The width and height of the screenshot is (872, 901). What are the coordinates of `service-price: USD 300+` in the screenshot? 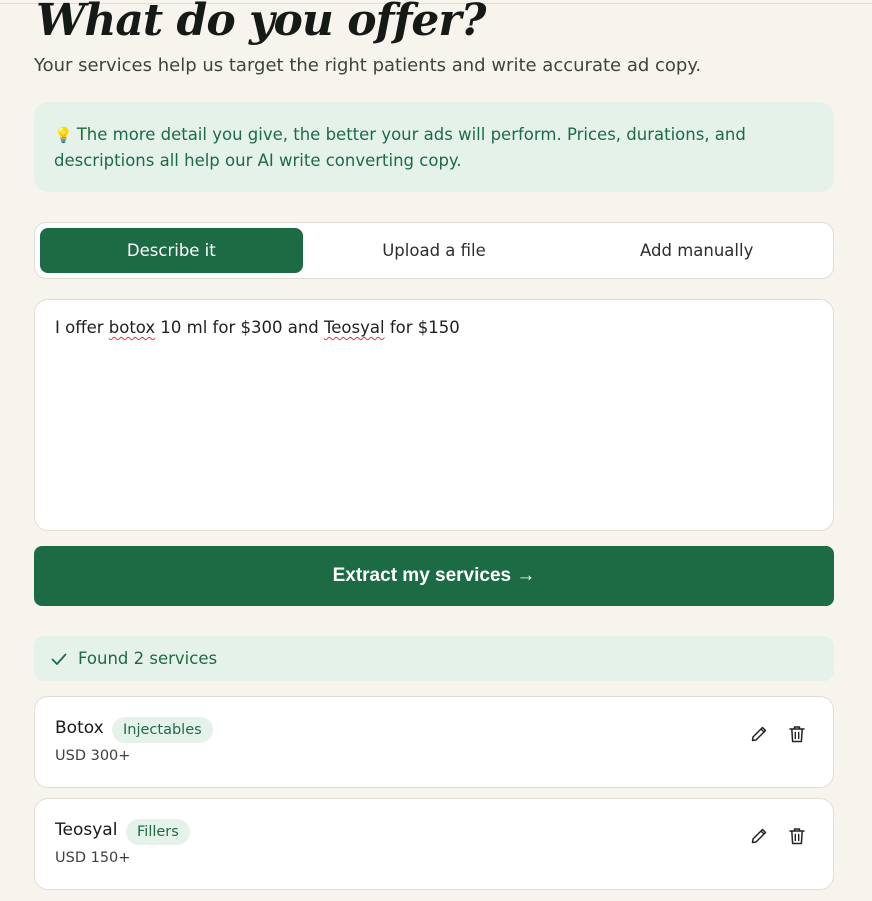 It's located at (93, 756).